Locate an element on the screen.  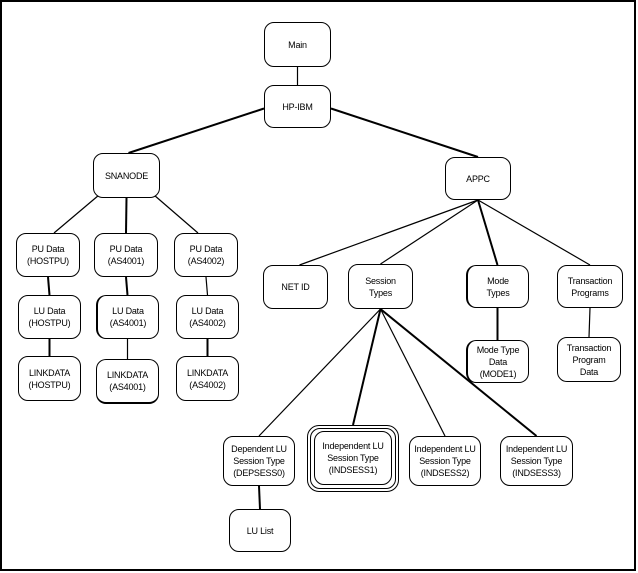
edge-appc-to-netid is located at coordinates (389, 232).